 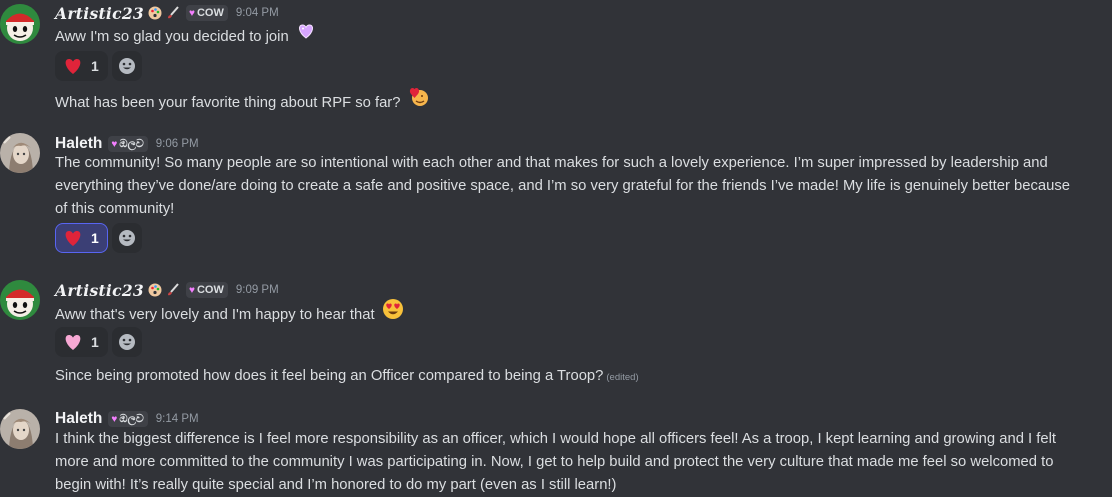 I want to click on message-content: Aww I'm so glad you decided to join, so click(x=185, y=37).